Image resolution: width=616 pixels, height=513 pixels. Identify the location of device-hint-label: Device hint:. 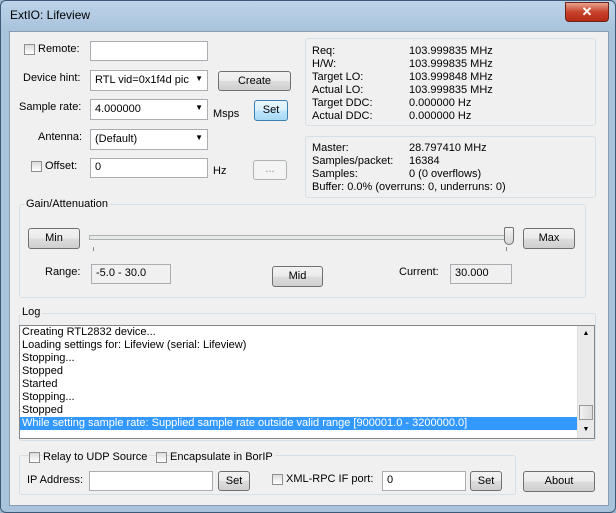
(52, 78).